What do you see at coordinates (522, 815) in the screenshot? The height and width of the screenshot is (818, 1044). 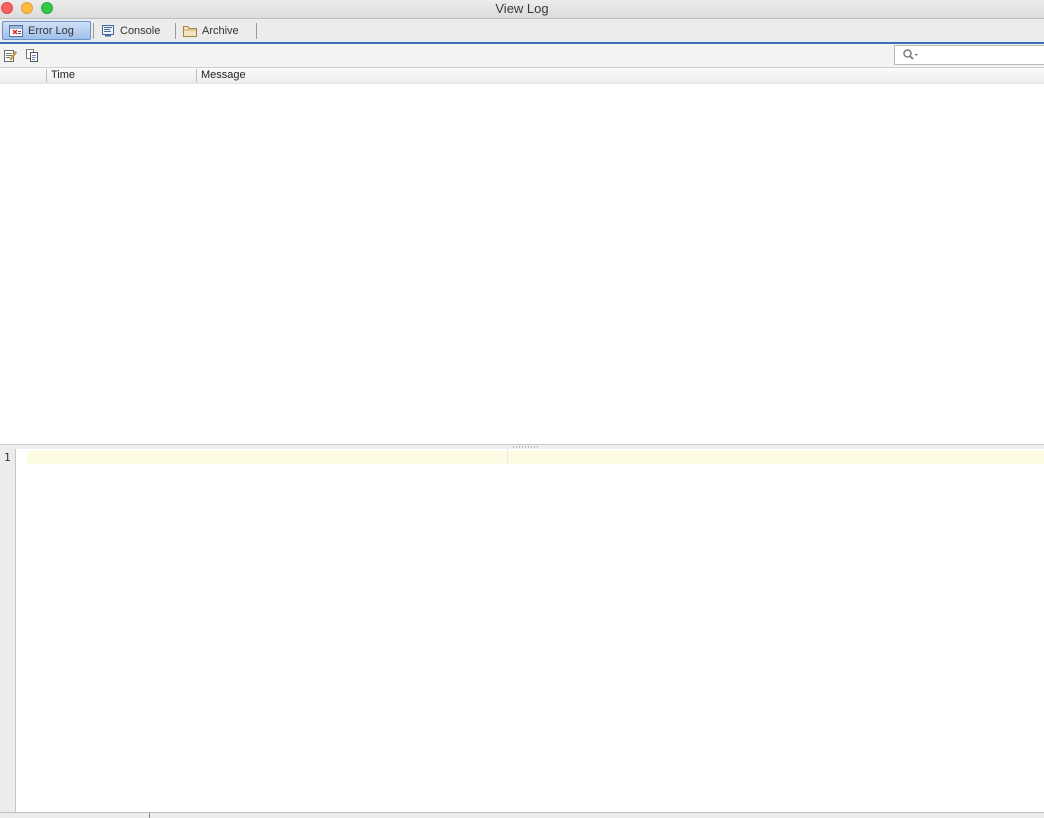 I see `status-bar` at bounding box center [522, 815].